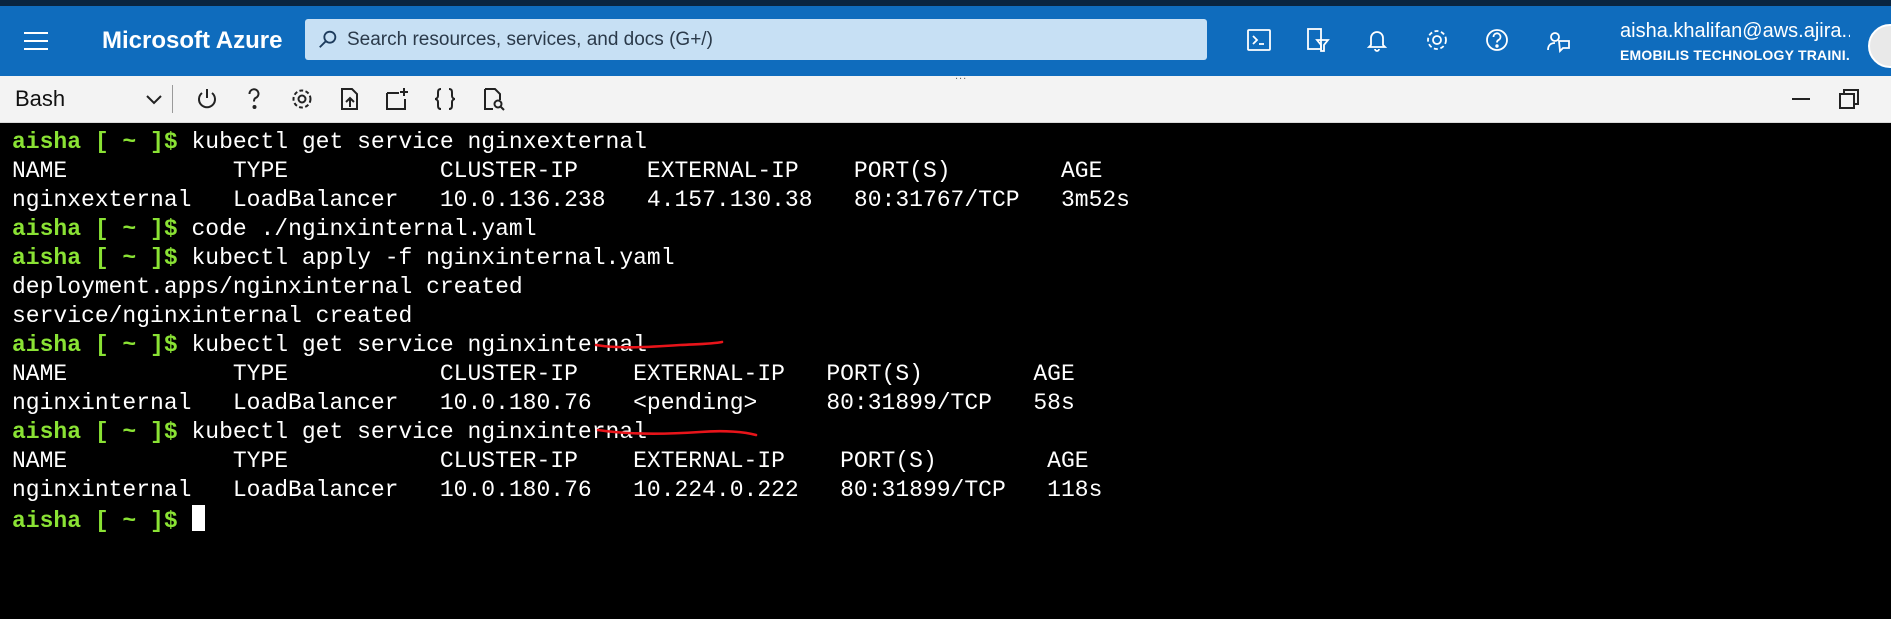  I want to click on upload-download-icon, so click(350, 99).